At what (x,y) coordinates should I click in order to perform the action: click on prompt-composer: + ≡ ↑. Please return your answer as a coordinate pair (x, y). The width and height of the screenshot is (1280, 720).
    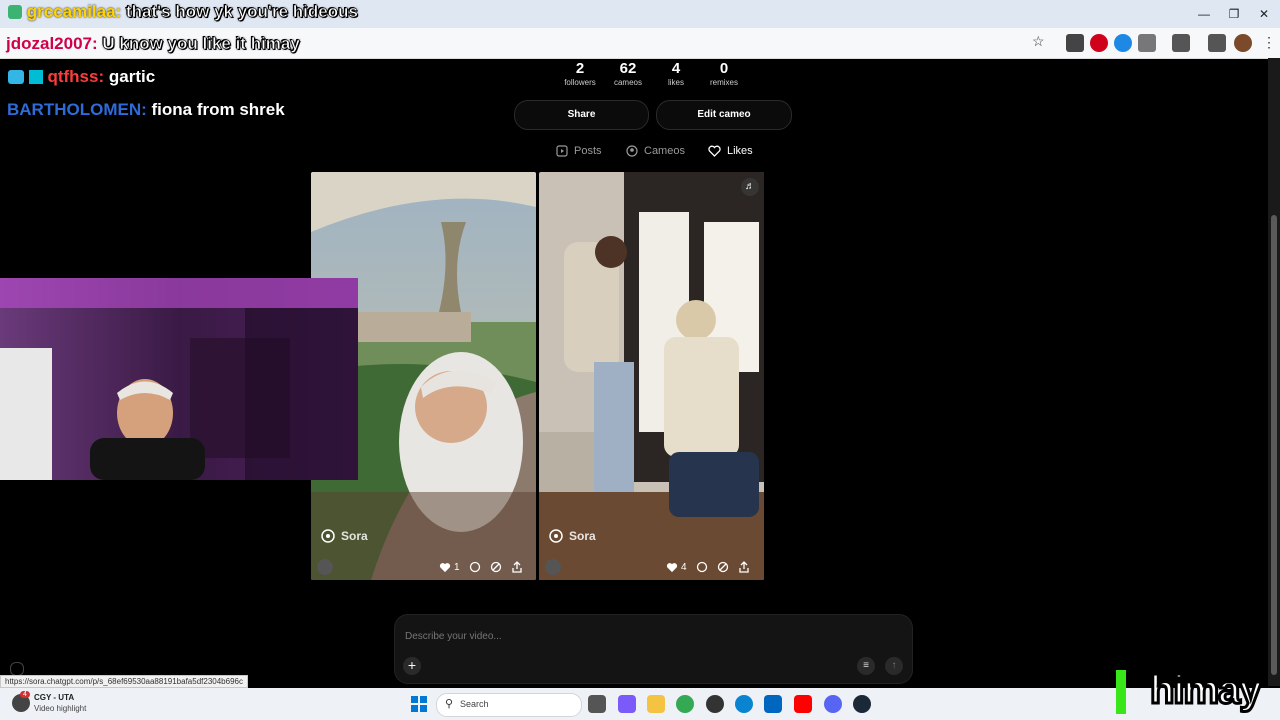
    Looking at the image, I should click on (653, 649).